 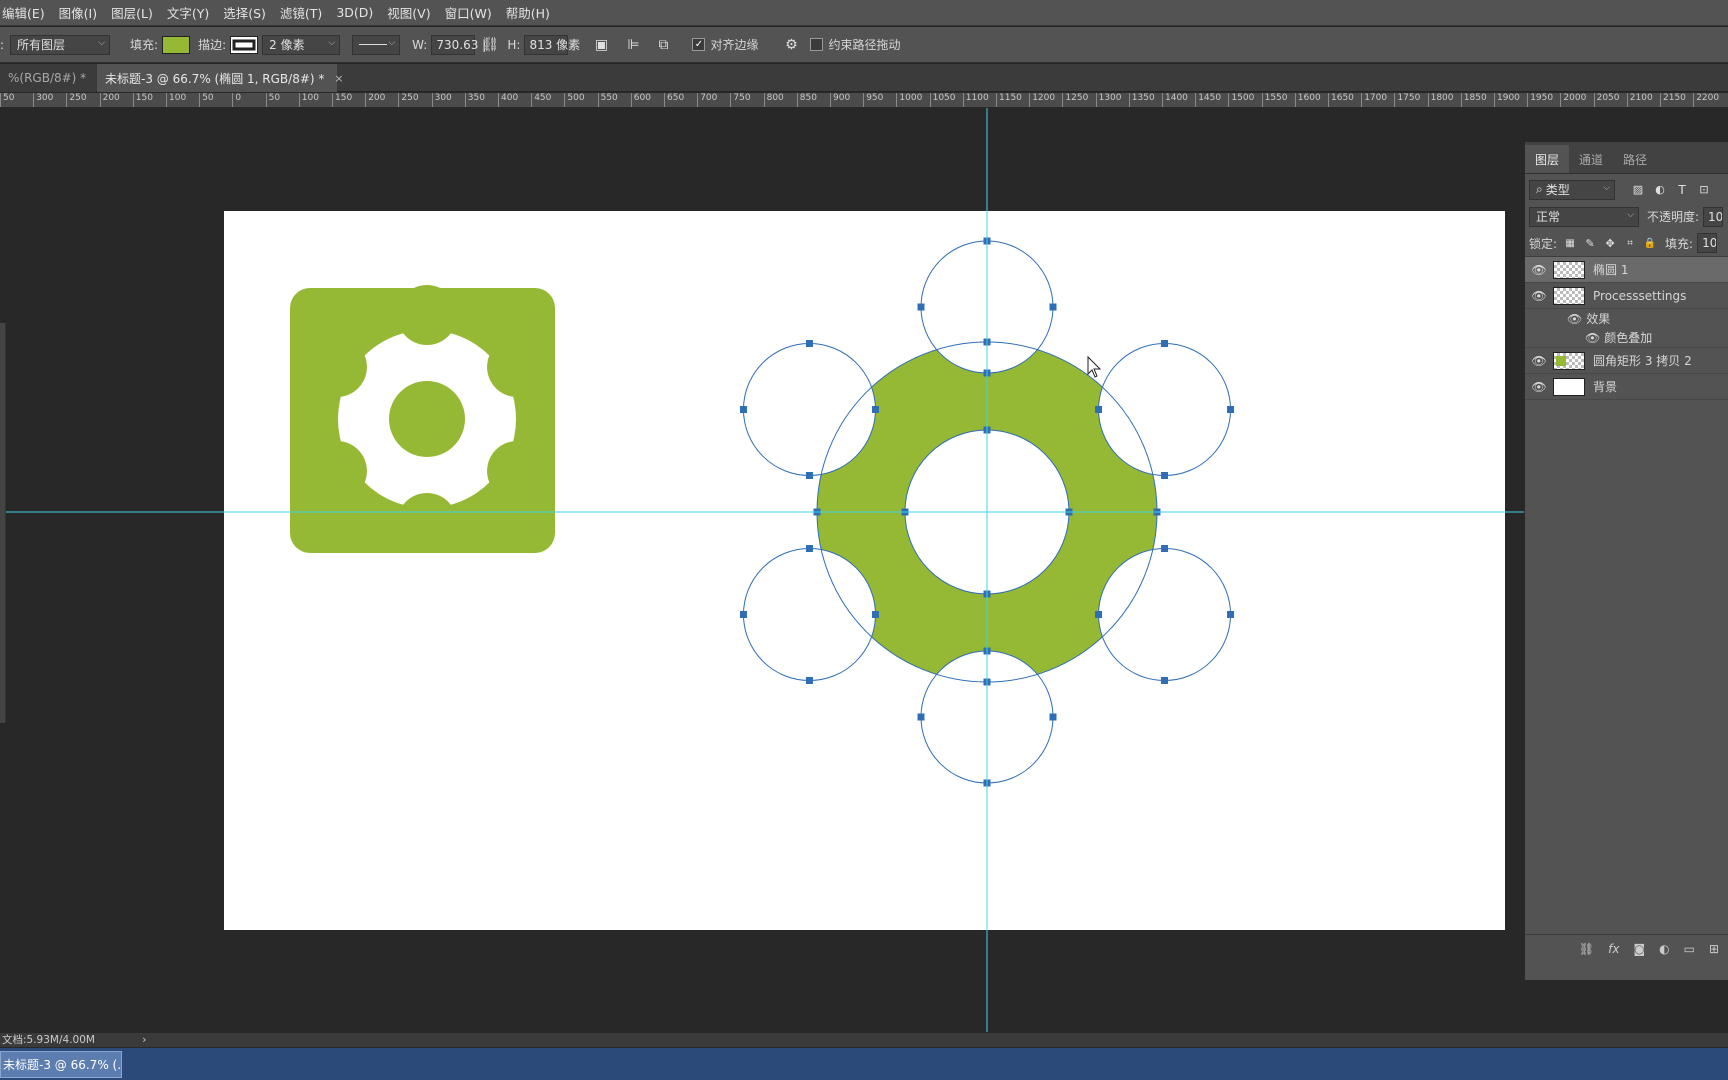 I want to click on new-group-icon: ▭, so click(x=1689, y=949).